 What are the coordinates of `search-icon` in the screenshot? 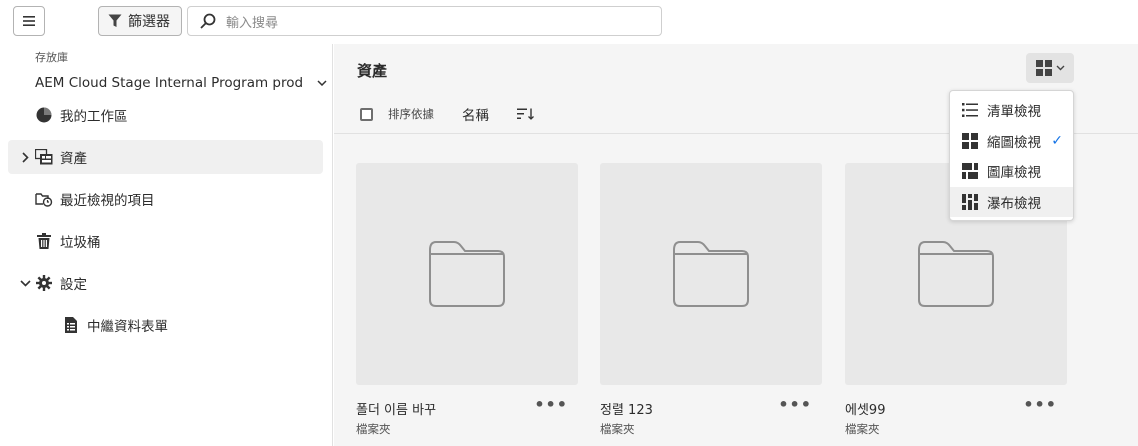 It's located at (208, 21).